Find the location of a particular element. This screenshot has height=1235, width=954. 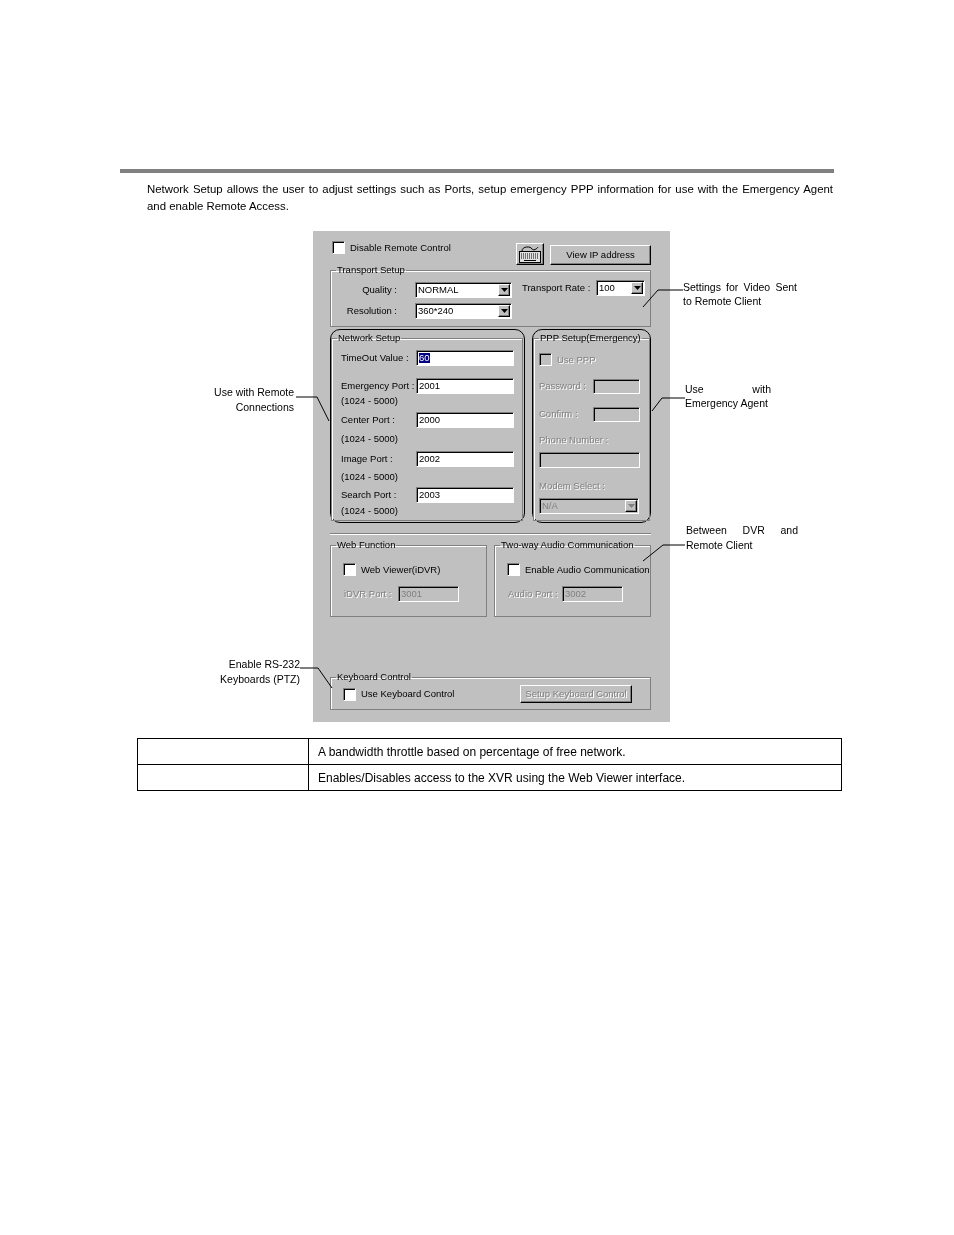

callout-text: Use with Emergency Agent is located at coordinates (728, 396).